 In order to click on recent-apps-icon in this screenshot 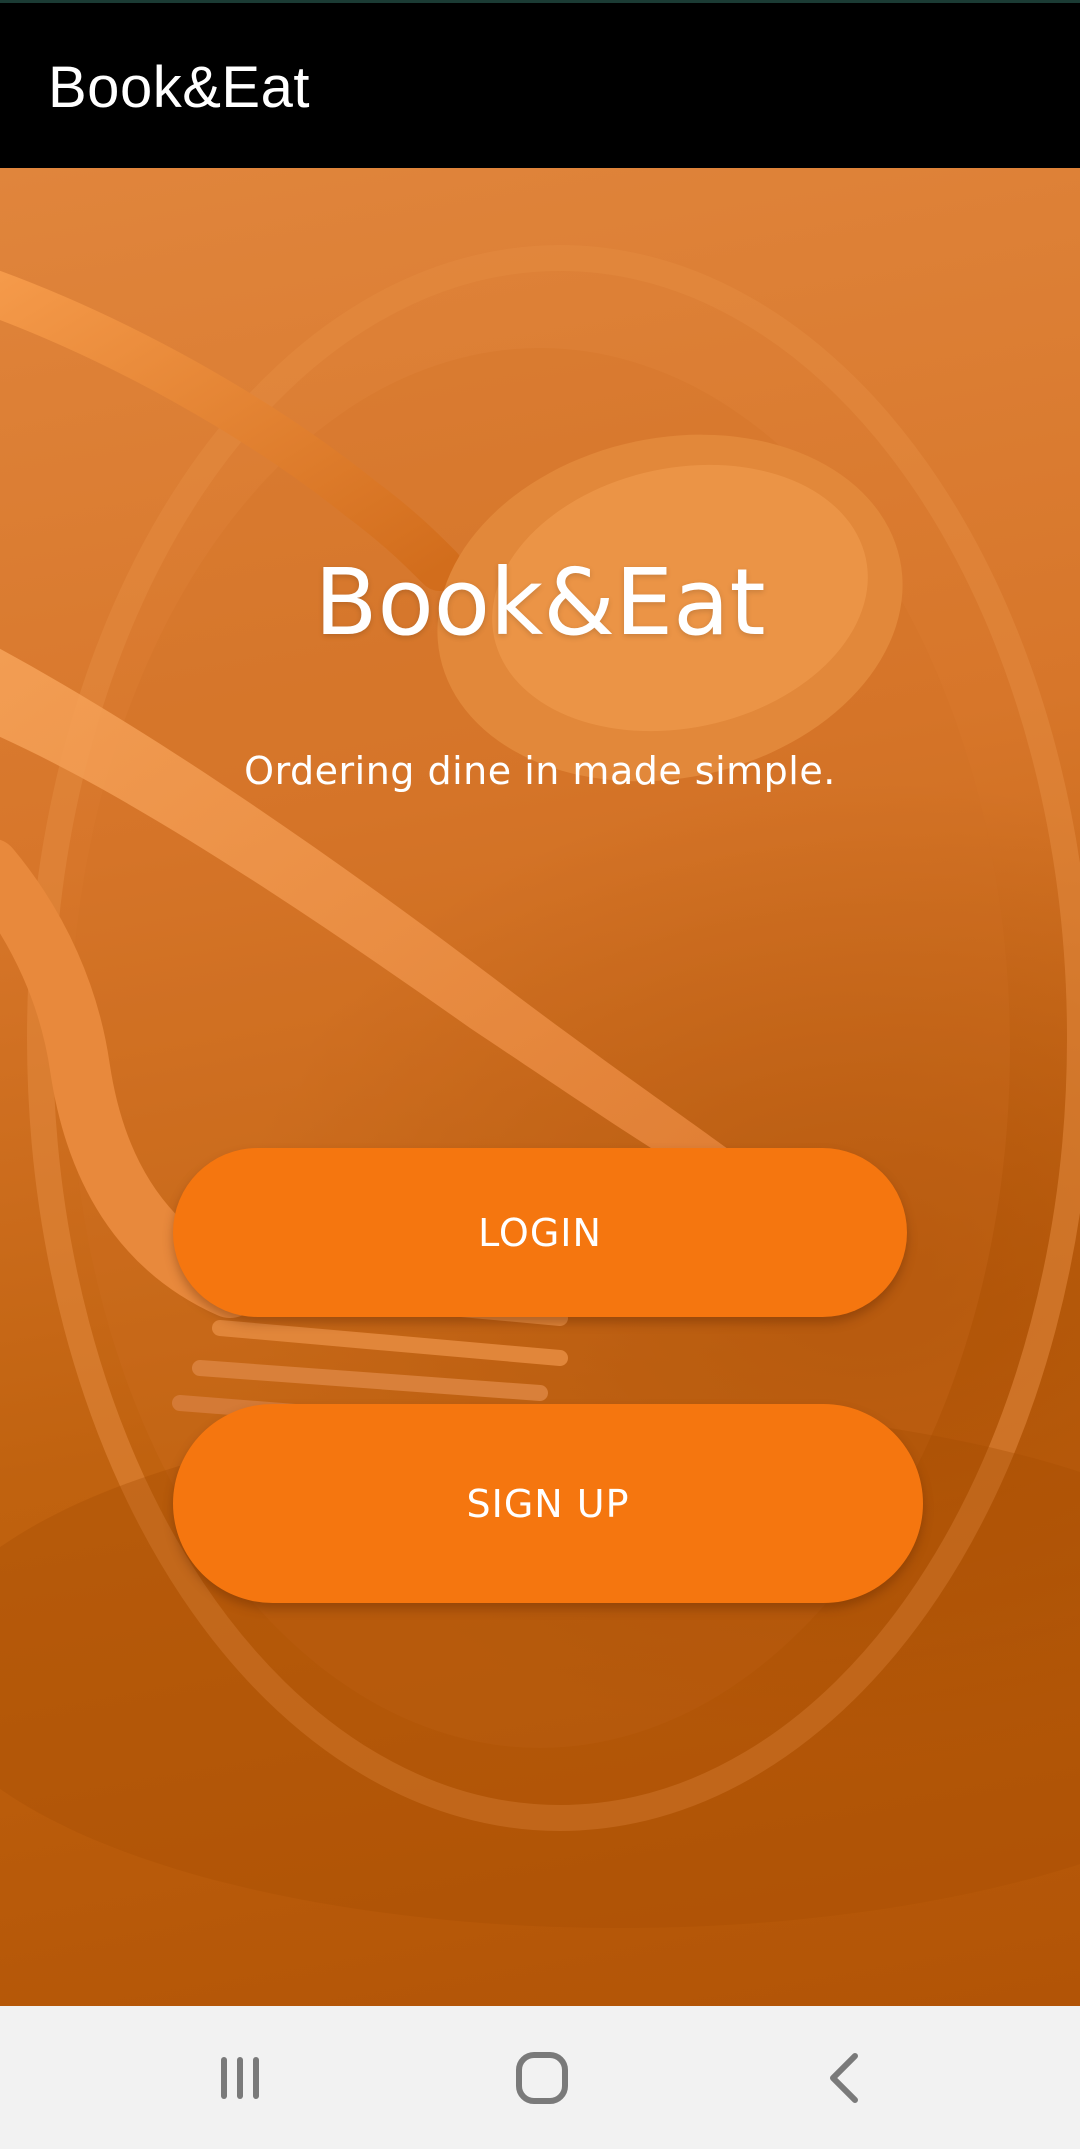, I will do `click(240, 2077)`.